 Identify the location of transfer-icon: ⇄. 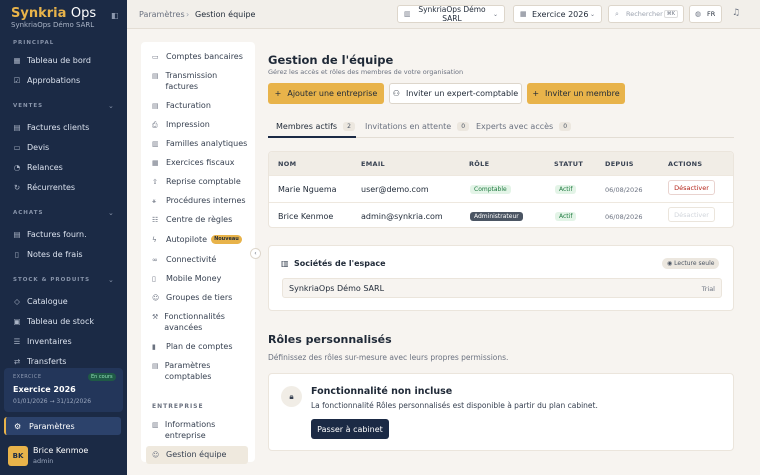
(17, 361).